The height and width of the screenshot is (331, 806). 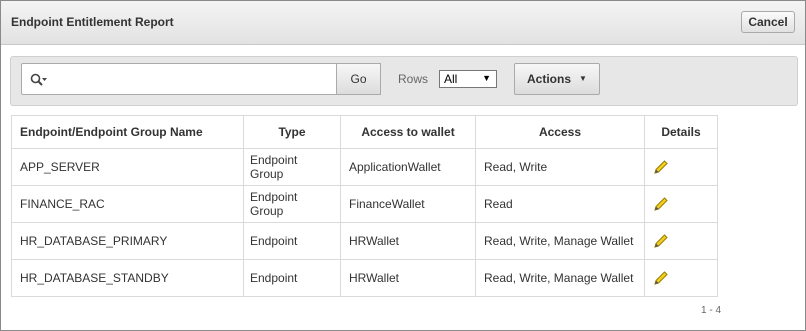 I want to click on cancel-button: Cancel, so click(x=768, y=22).